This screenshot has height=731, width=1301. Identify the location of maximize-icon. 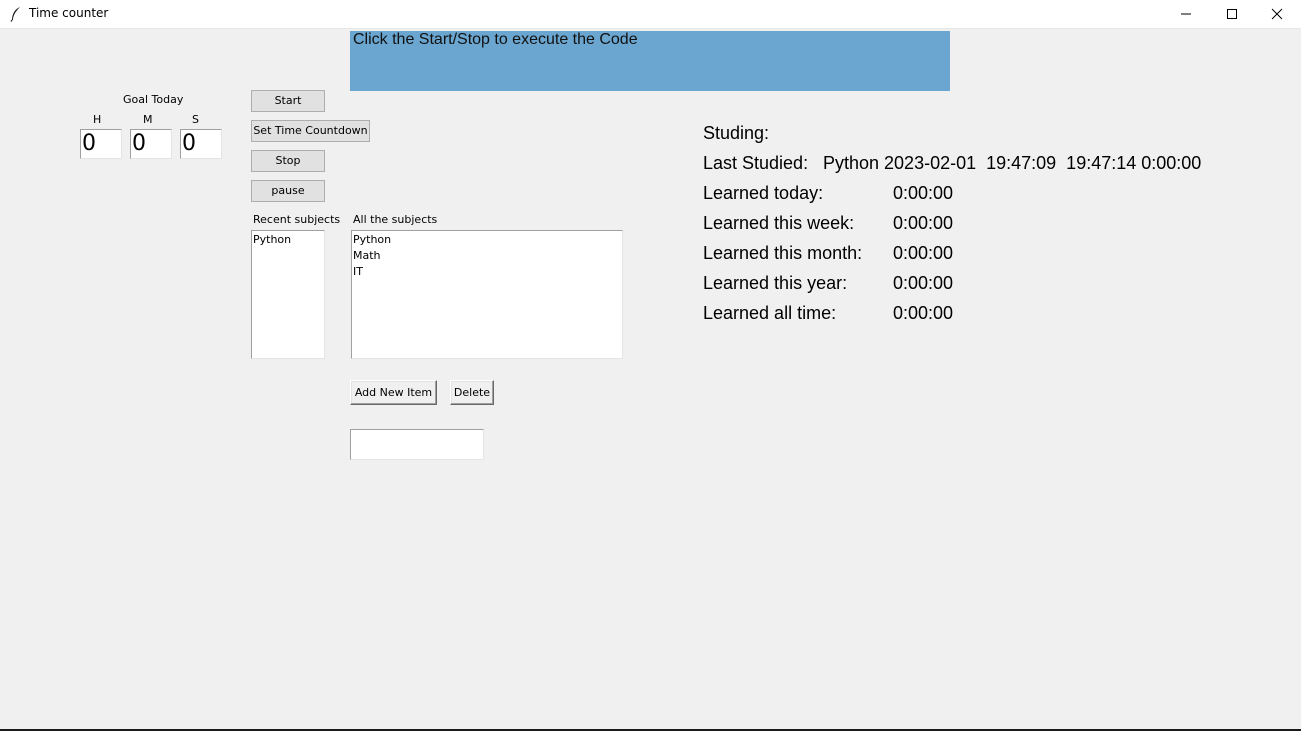
(1232, 14).